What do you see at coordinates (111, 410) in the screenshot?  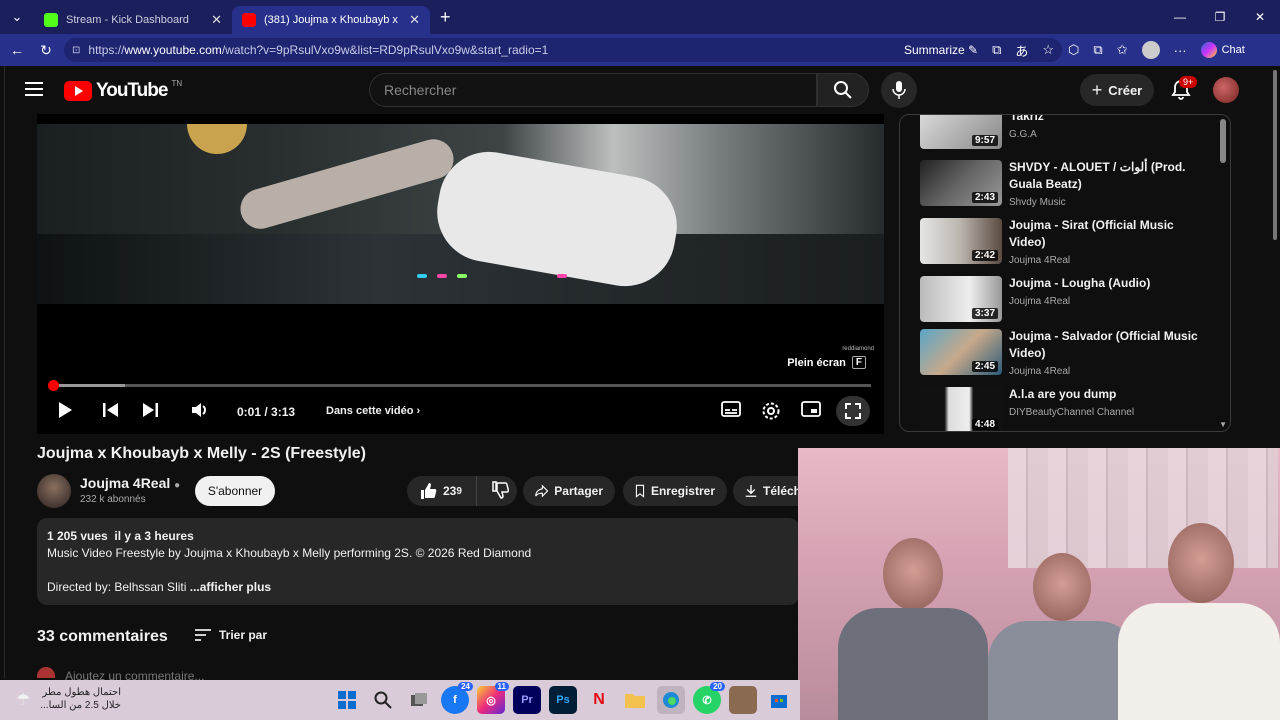 I see `previous-icon` at bounding box center [111, 410].